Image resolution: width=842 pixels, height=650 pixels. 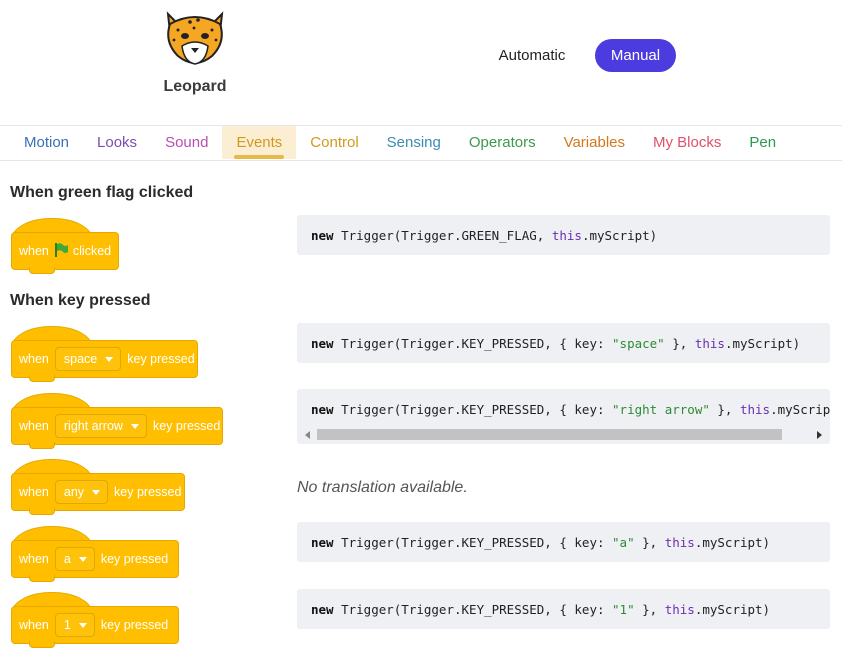 What do you see at coordinates (46, 142) in the screenshot?
I see `tab-motion: Motion` at bounding box center [46, 142].